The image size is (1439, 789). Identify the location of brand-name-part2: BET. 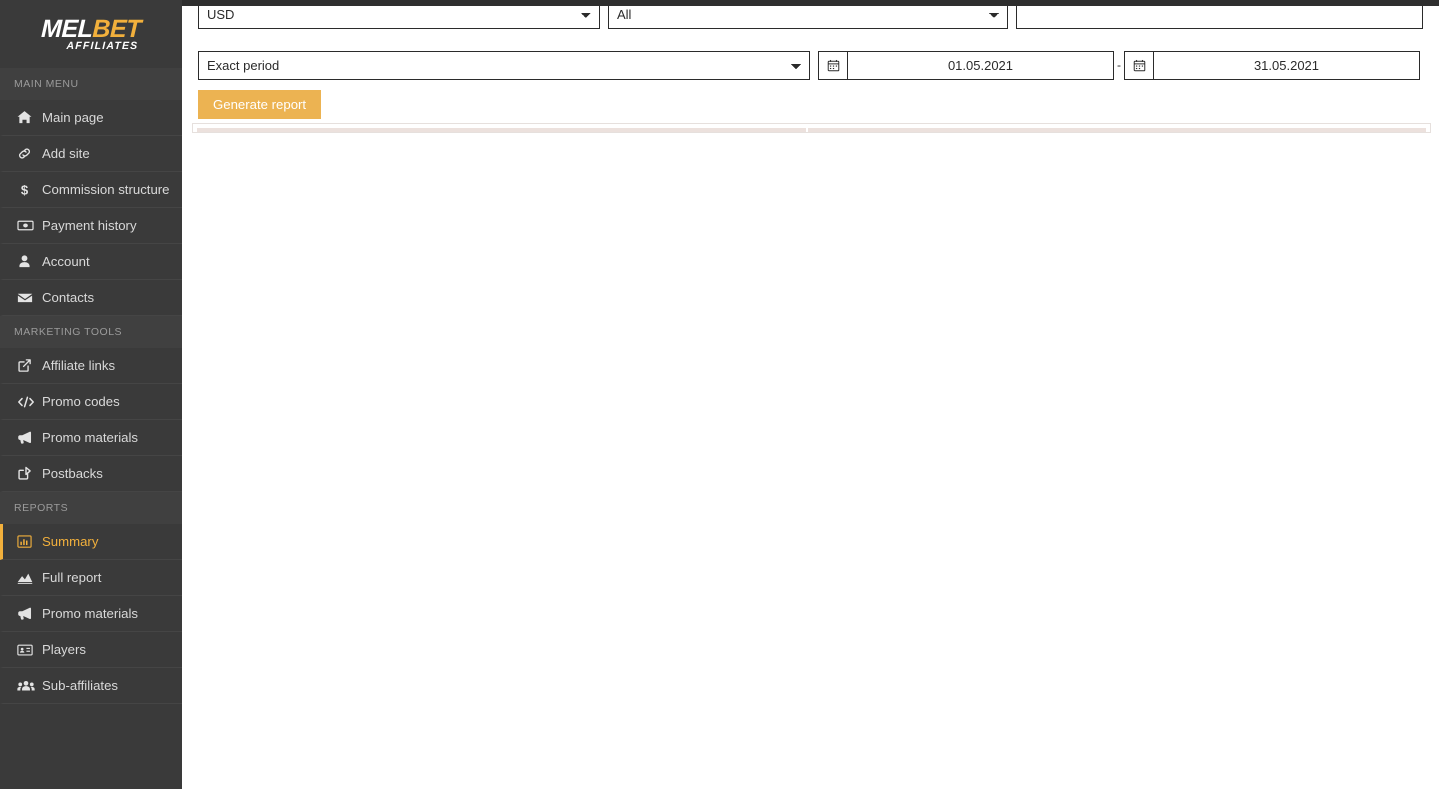
(117, 28).